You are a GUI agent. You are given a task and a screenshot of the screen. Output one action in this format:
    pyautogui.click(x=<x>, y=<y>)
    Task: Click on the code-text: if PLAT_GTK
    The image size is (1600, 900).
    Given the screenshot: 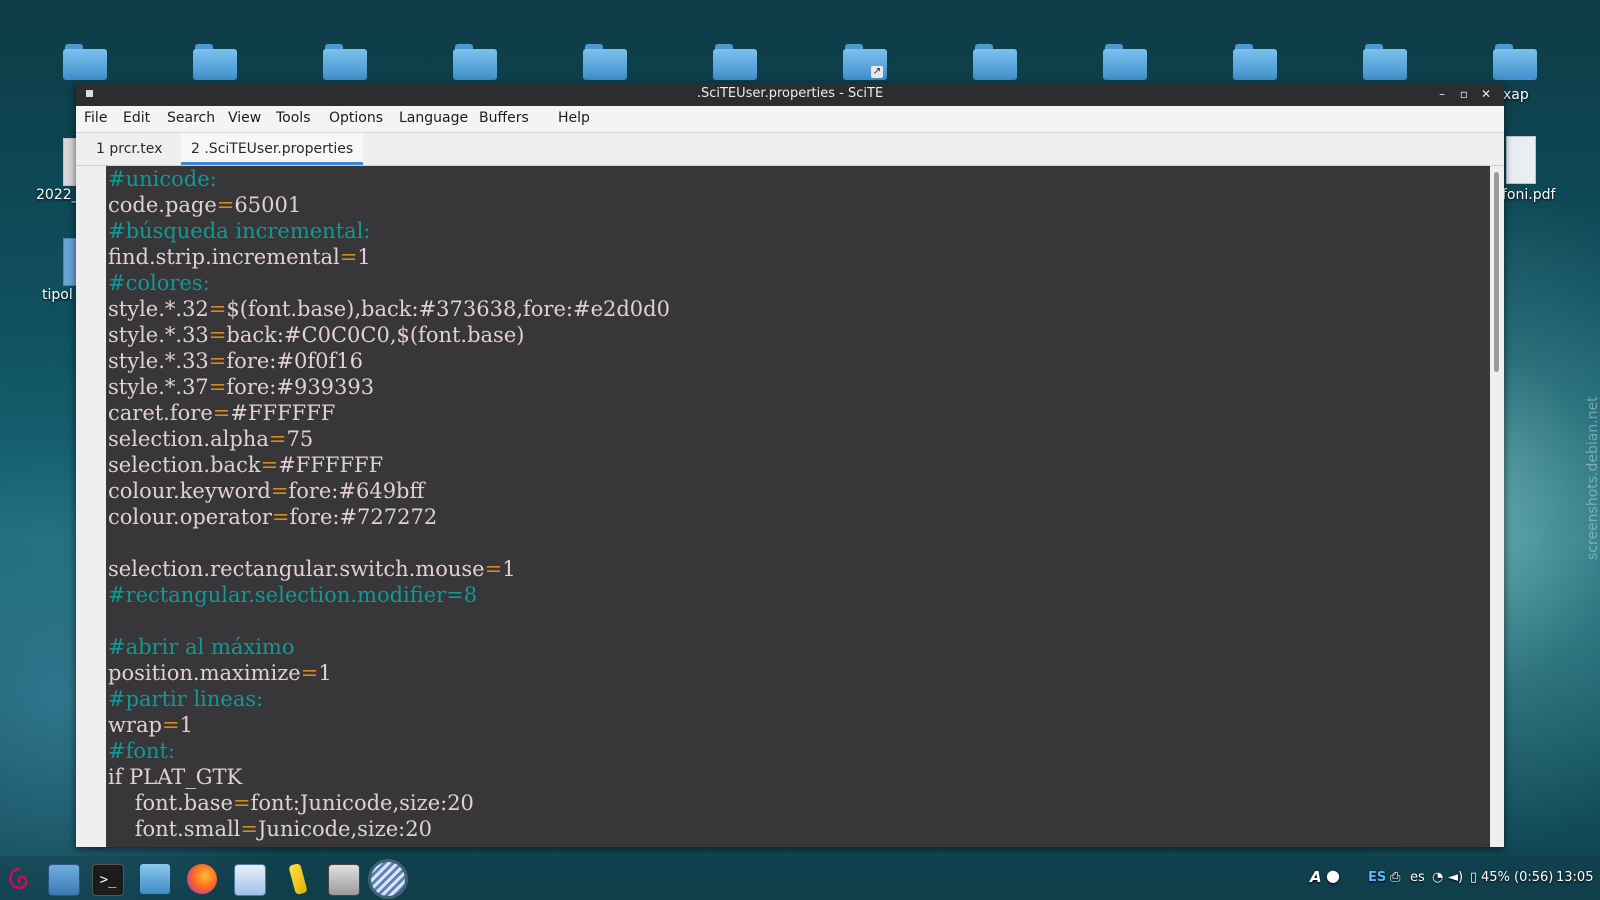 What is the action you would take?
    pyautogui.click(x=175, y=777)
    